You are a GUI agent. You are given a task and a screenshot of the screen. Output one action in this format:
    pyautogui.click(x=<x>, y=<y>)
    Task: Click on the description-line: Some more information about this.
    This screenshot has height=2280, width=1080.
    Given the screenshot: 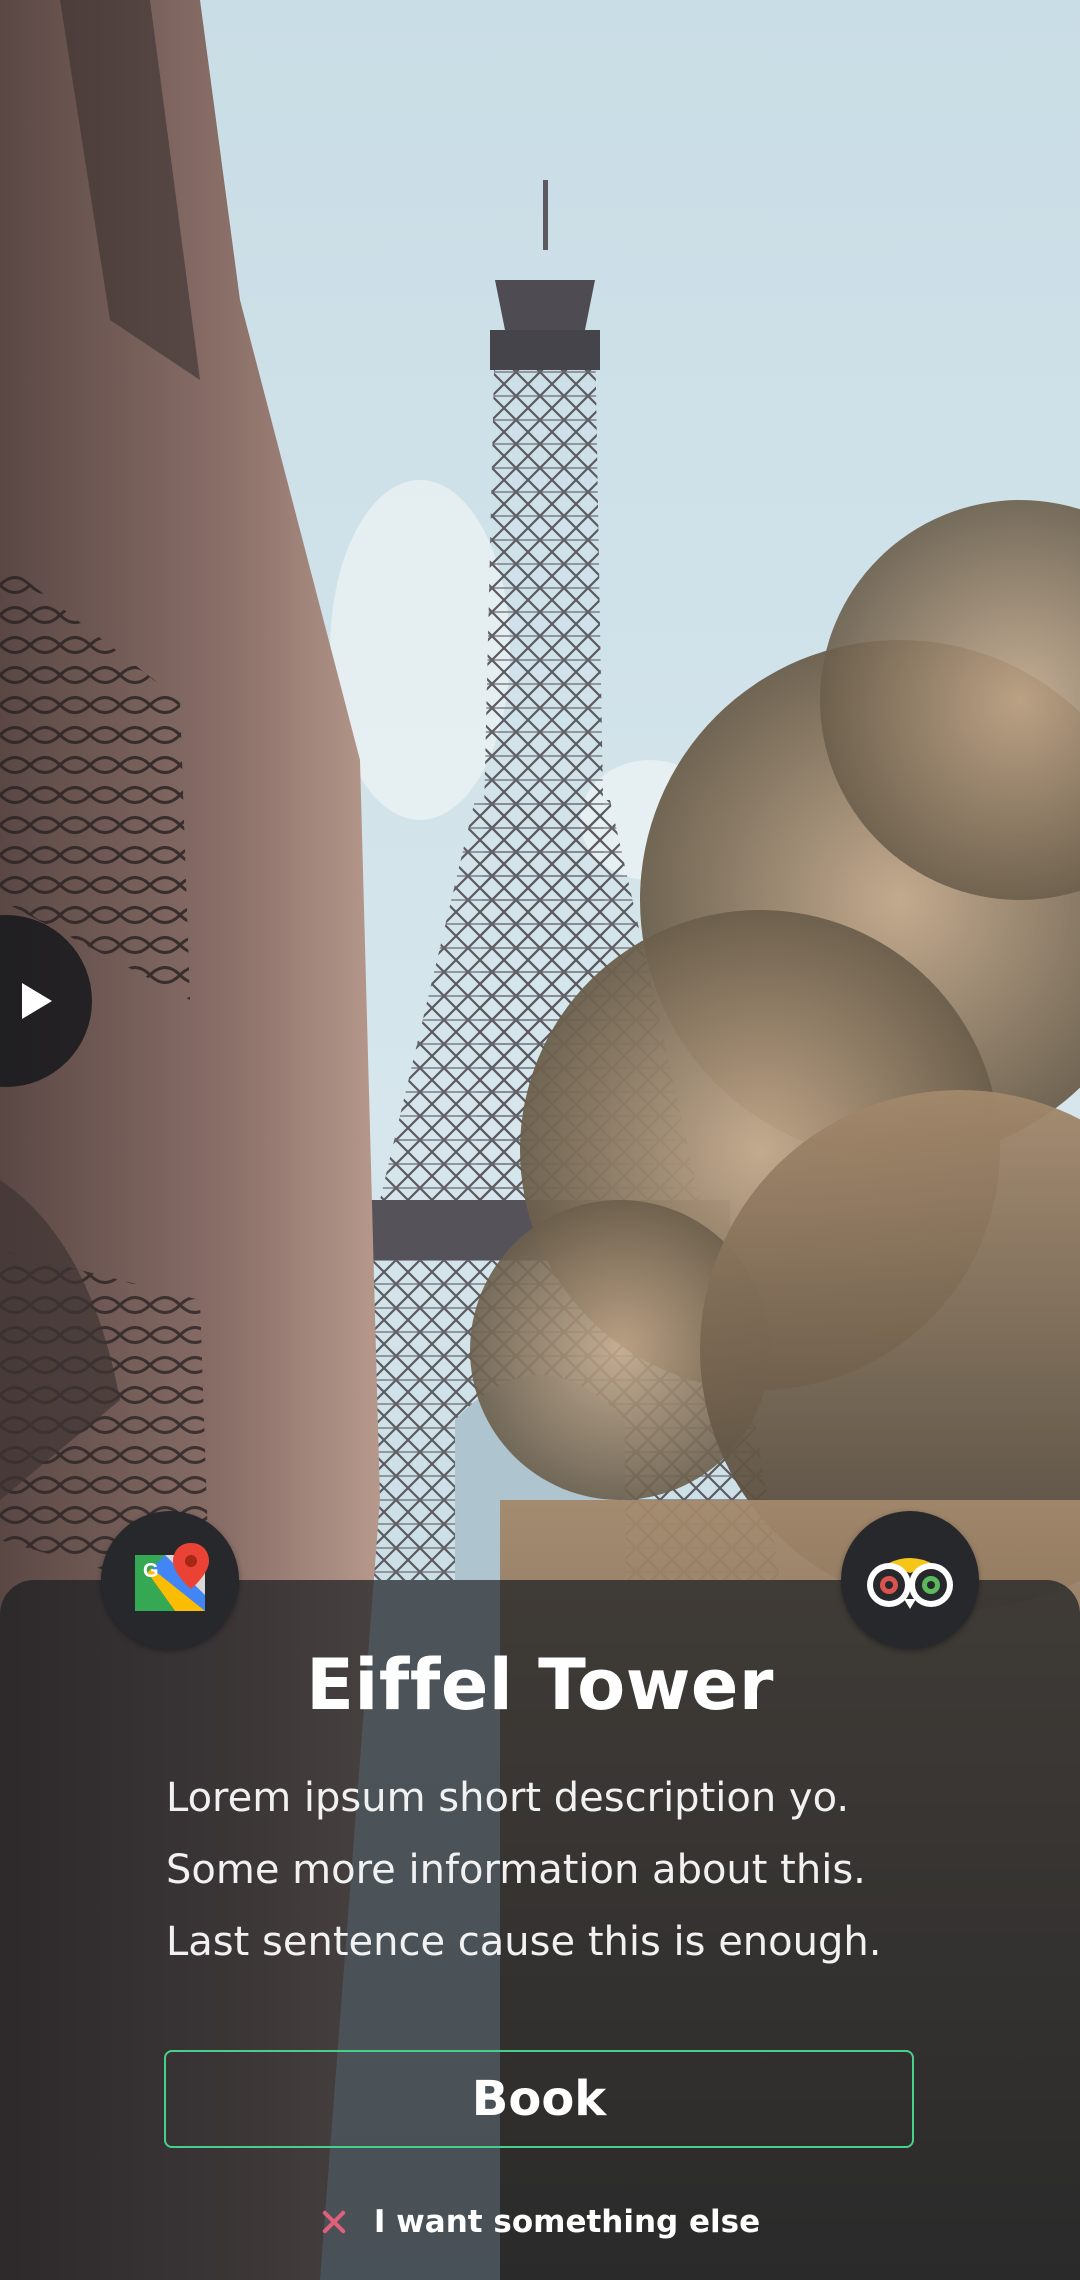 What is the action you would take?
    pyautogui.click(x=516, y=1870)
    